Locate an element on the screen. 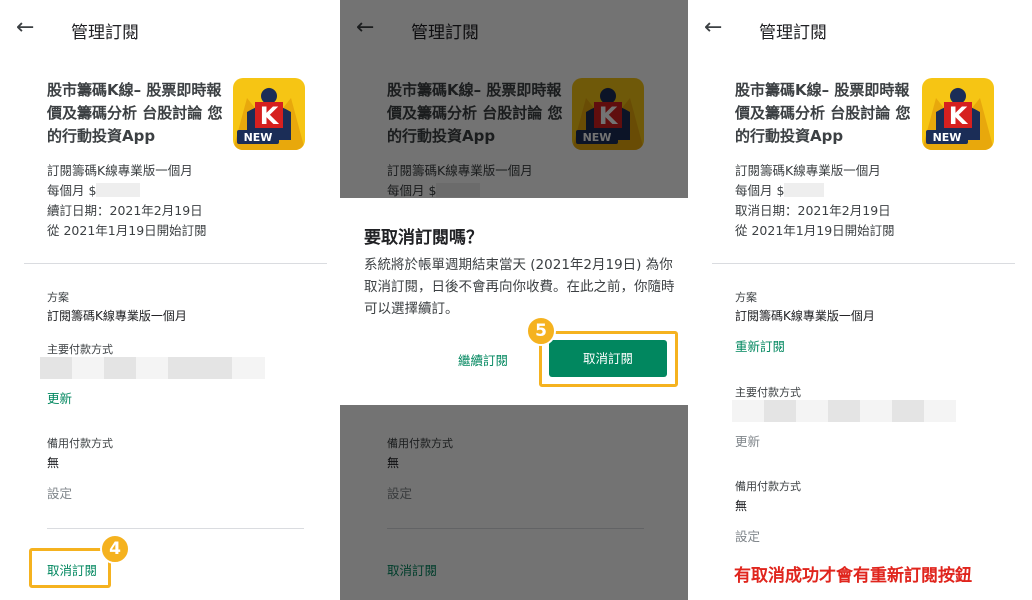 The image size is (1032, 600). resubscribe-note: 有取消成功才會有重新訂閱按鈕 is located at coordinates (853, 576).